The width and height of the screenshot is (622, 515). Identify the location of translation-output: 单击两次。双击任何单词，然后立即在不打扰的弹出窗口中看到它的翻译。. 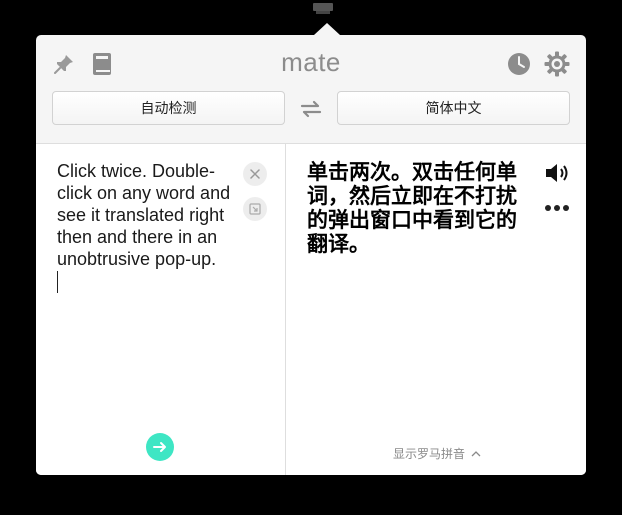
(412, 208).